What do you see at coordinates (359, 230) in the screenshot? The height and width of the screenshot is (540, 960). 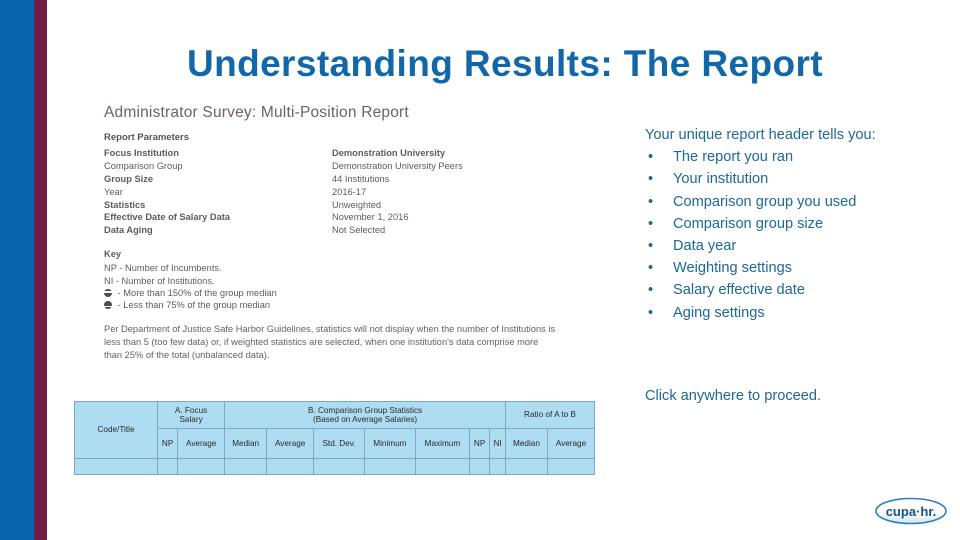 I see `param-value: Not Selected` at bounding box center [359, 230].